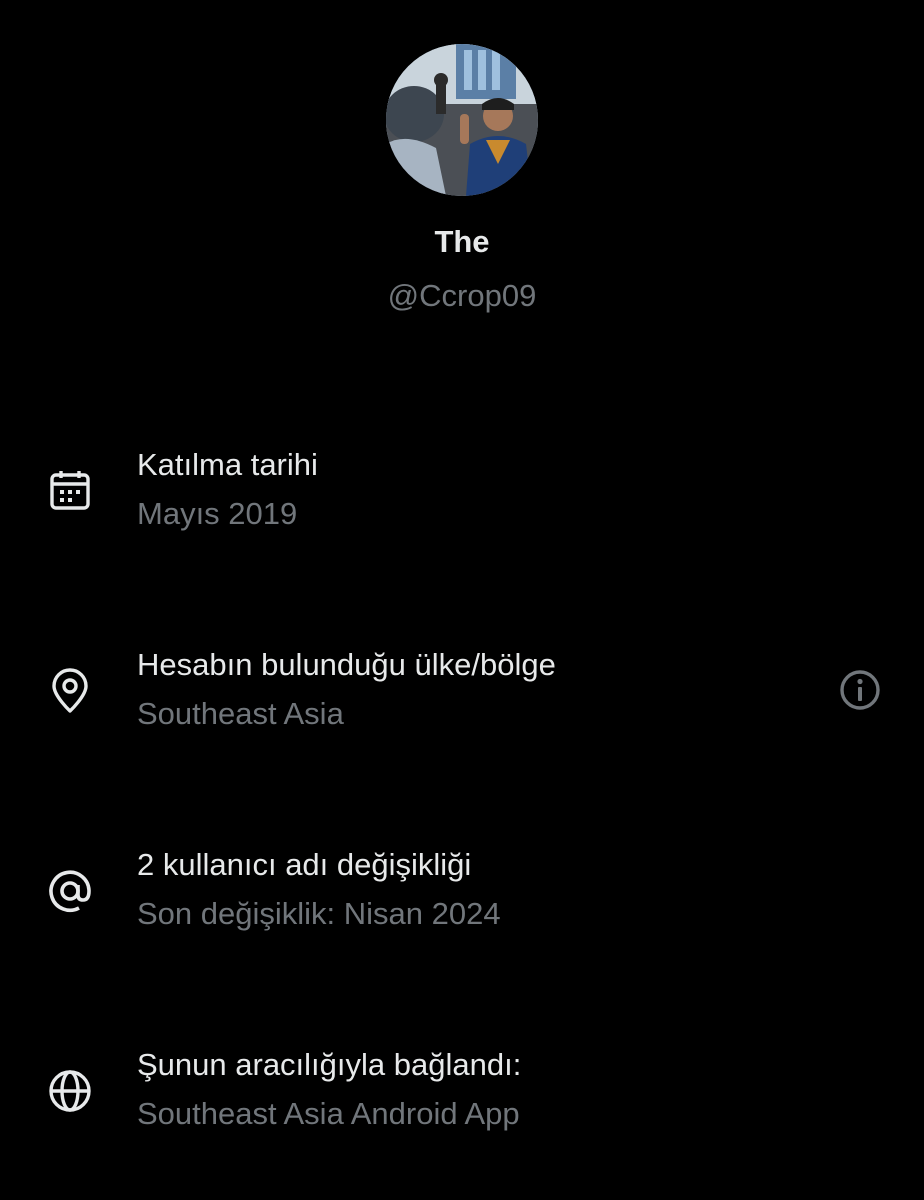 Image resolution: width=924 pixels, height=1200 pixels. What do you see at coordinates (70, 891) in the screenshot?
I see `at-sign-icon` at bounding box center [70, 891].